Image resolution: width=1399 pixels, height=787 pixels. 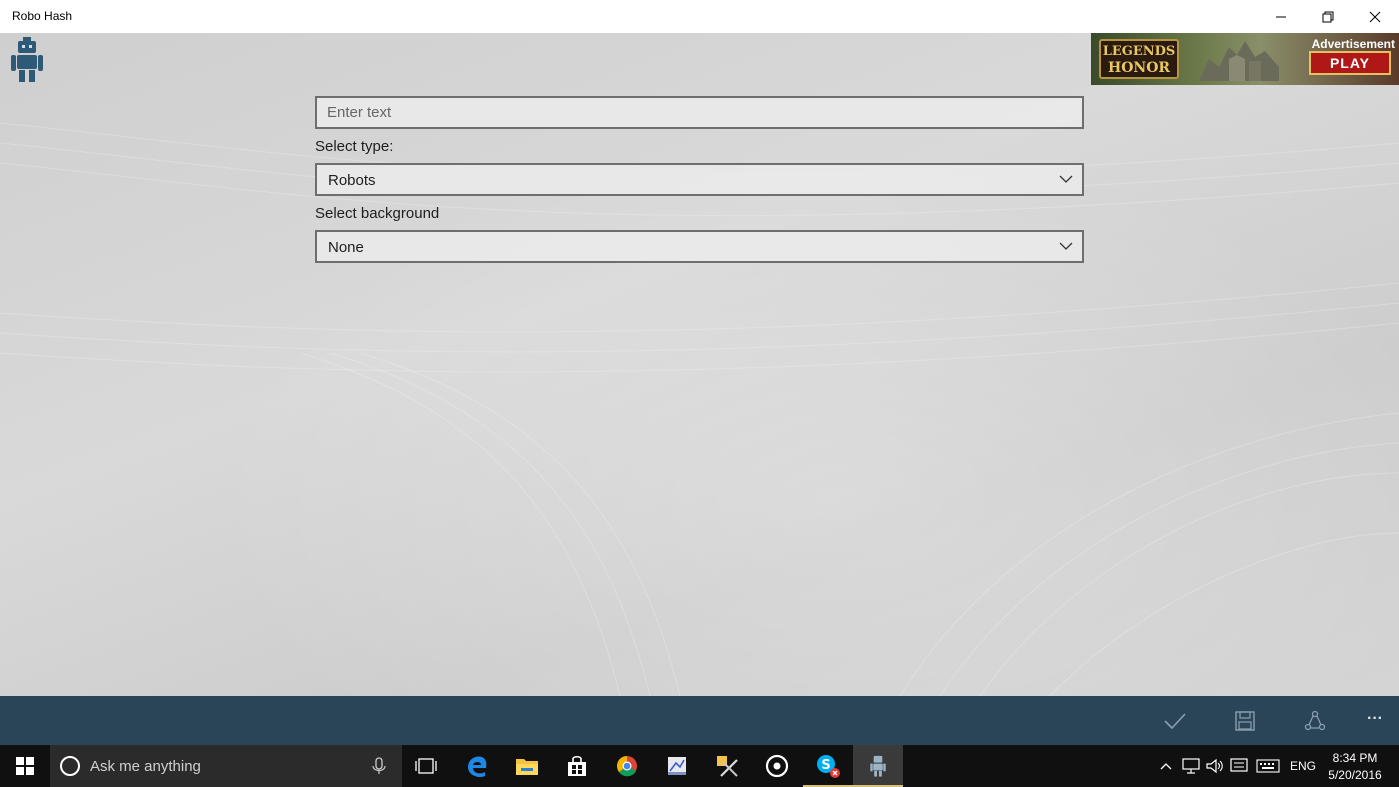 I want to click on network-button, so click(x=1191, y=766).